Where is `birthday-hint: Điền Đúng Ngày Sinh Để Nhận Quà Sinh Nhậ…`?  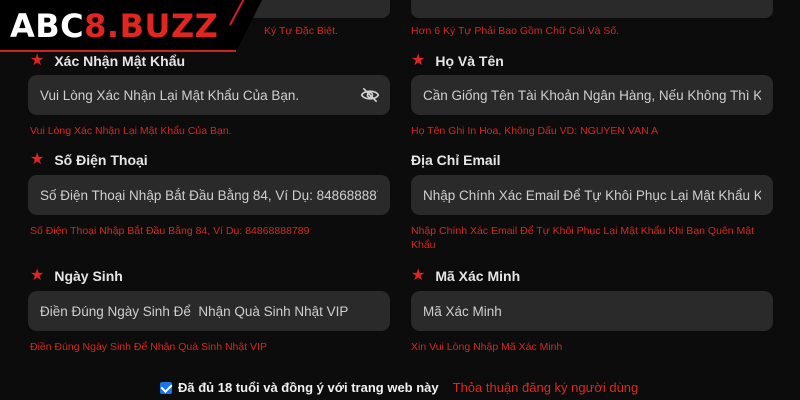 birthday-hint: Điền Đúng Ngày Sinh Để Nhận Quà Sinh Nhậ… is located at coordinates (148, 347).